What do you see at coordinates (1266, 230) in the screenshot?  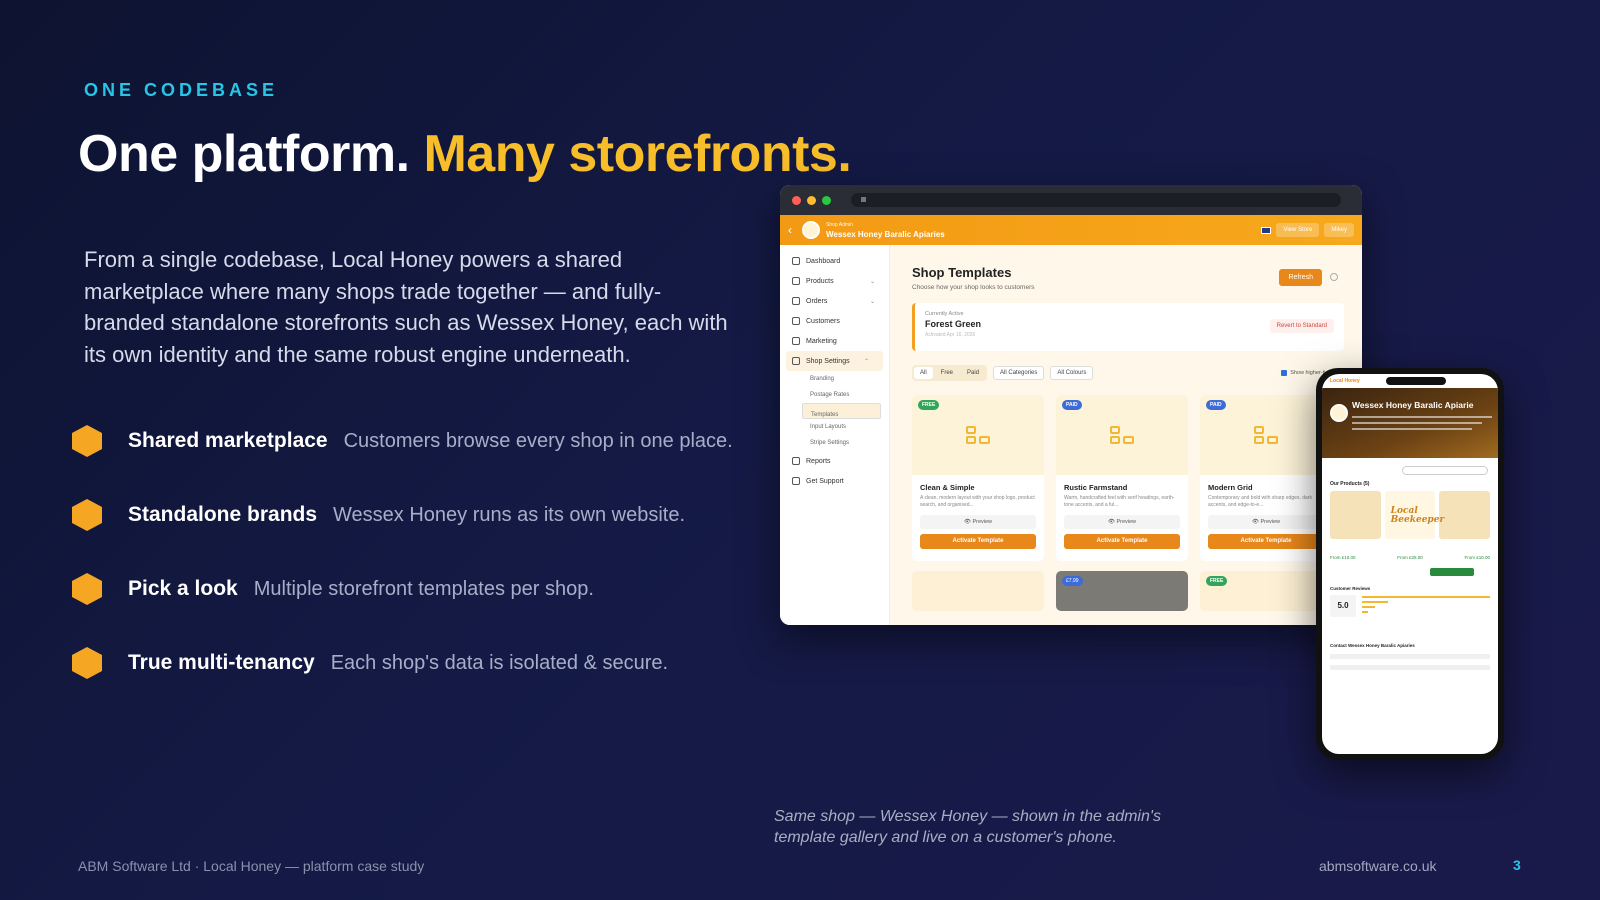 I see `uk-flag-icon` at bounding box center [1266, 230].